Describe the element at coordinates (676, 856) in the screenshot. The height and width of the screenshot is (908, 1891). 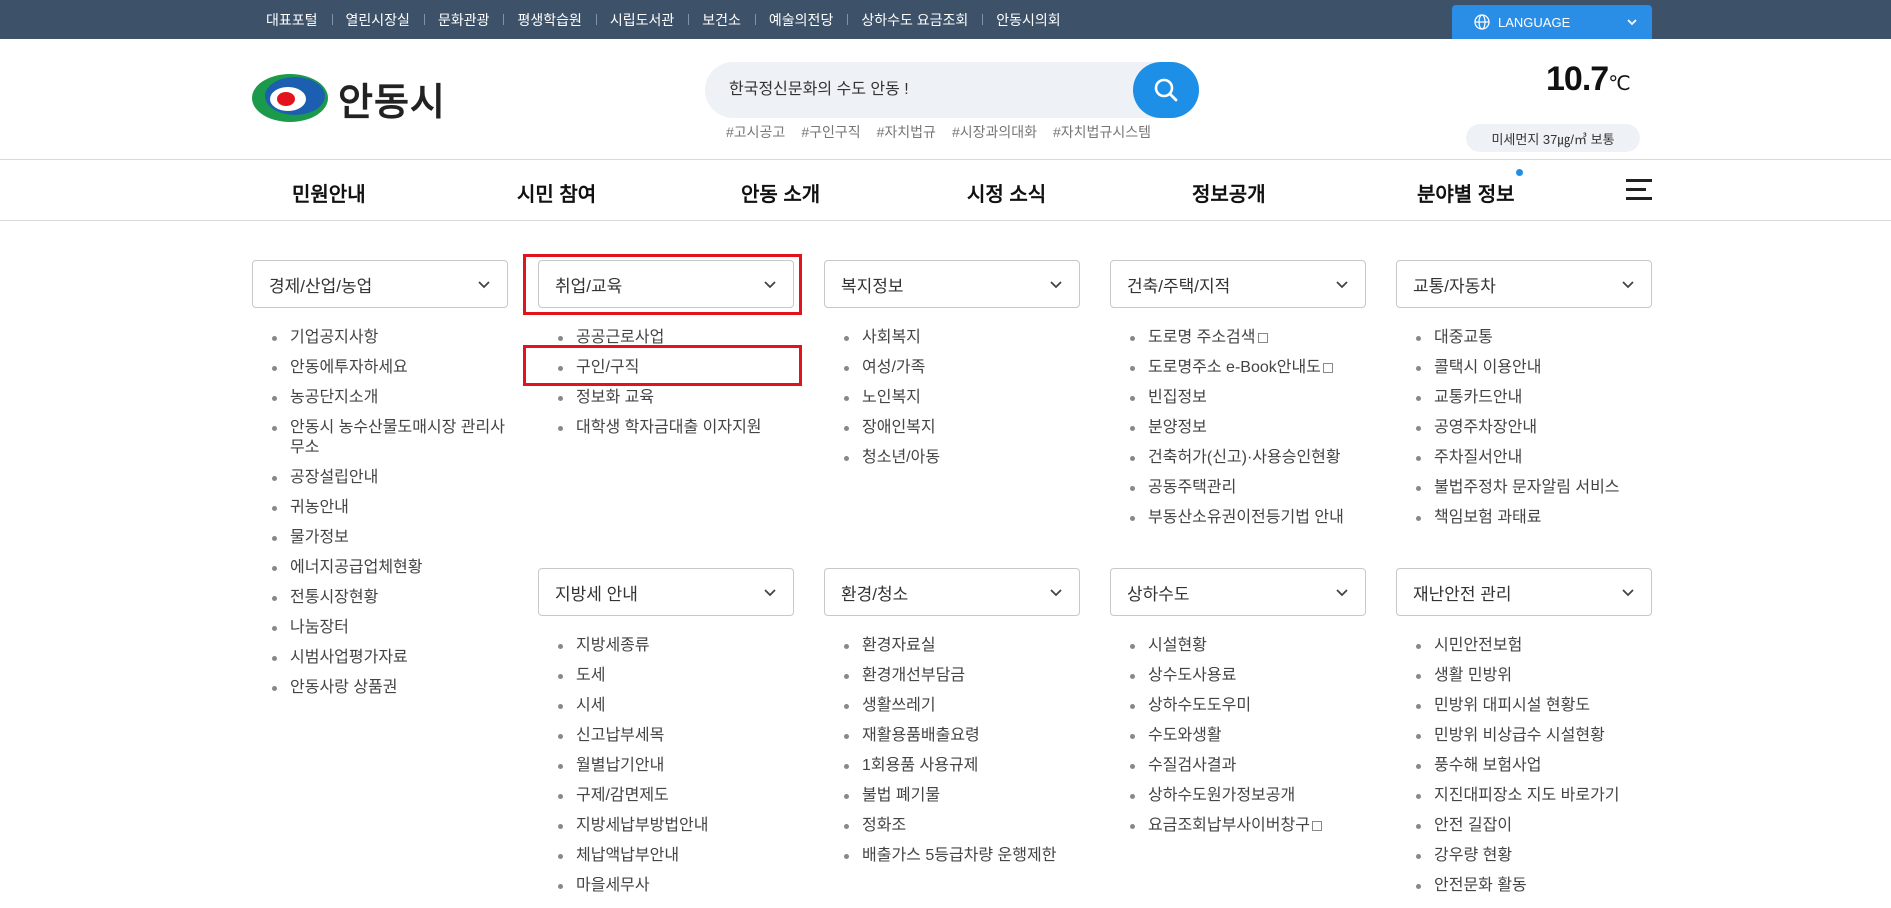
I see `list-item: 체납액납부안내` at that location.